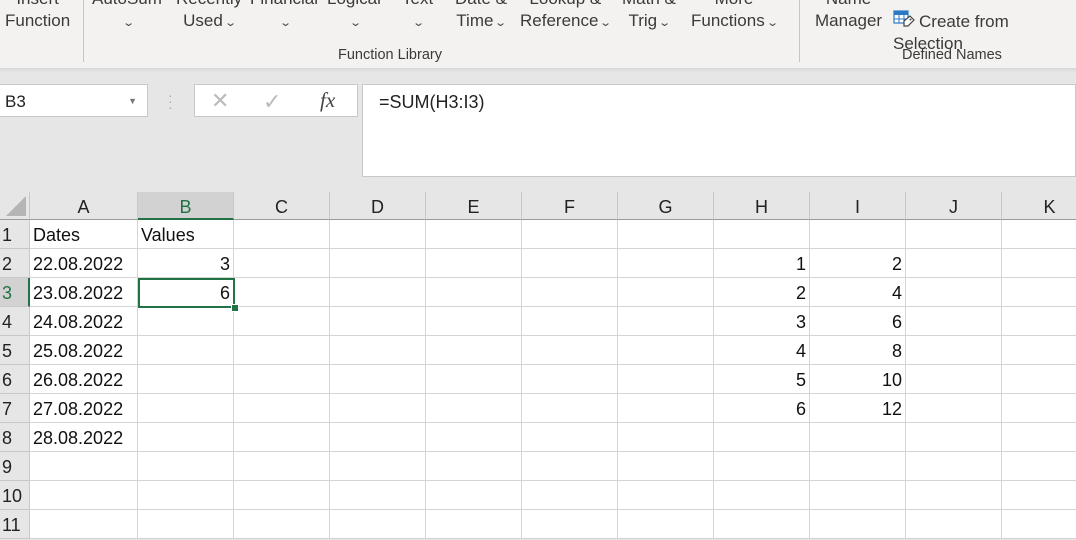  What do you see at coordinates (762, 263) in the screenshot?
I see `cell-h2: 1` at bounding box center [762, 263].